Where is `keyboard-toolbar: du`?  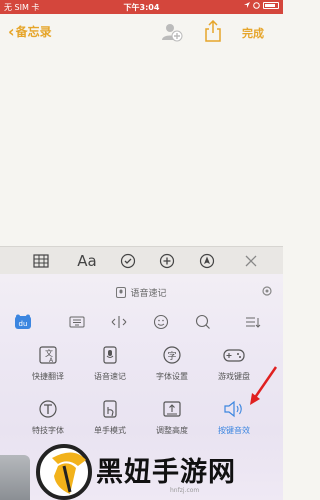
keyboard-toolbar: du is located at coordinates (141, 322).